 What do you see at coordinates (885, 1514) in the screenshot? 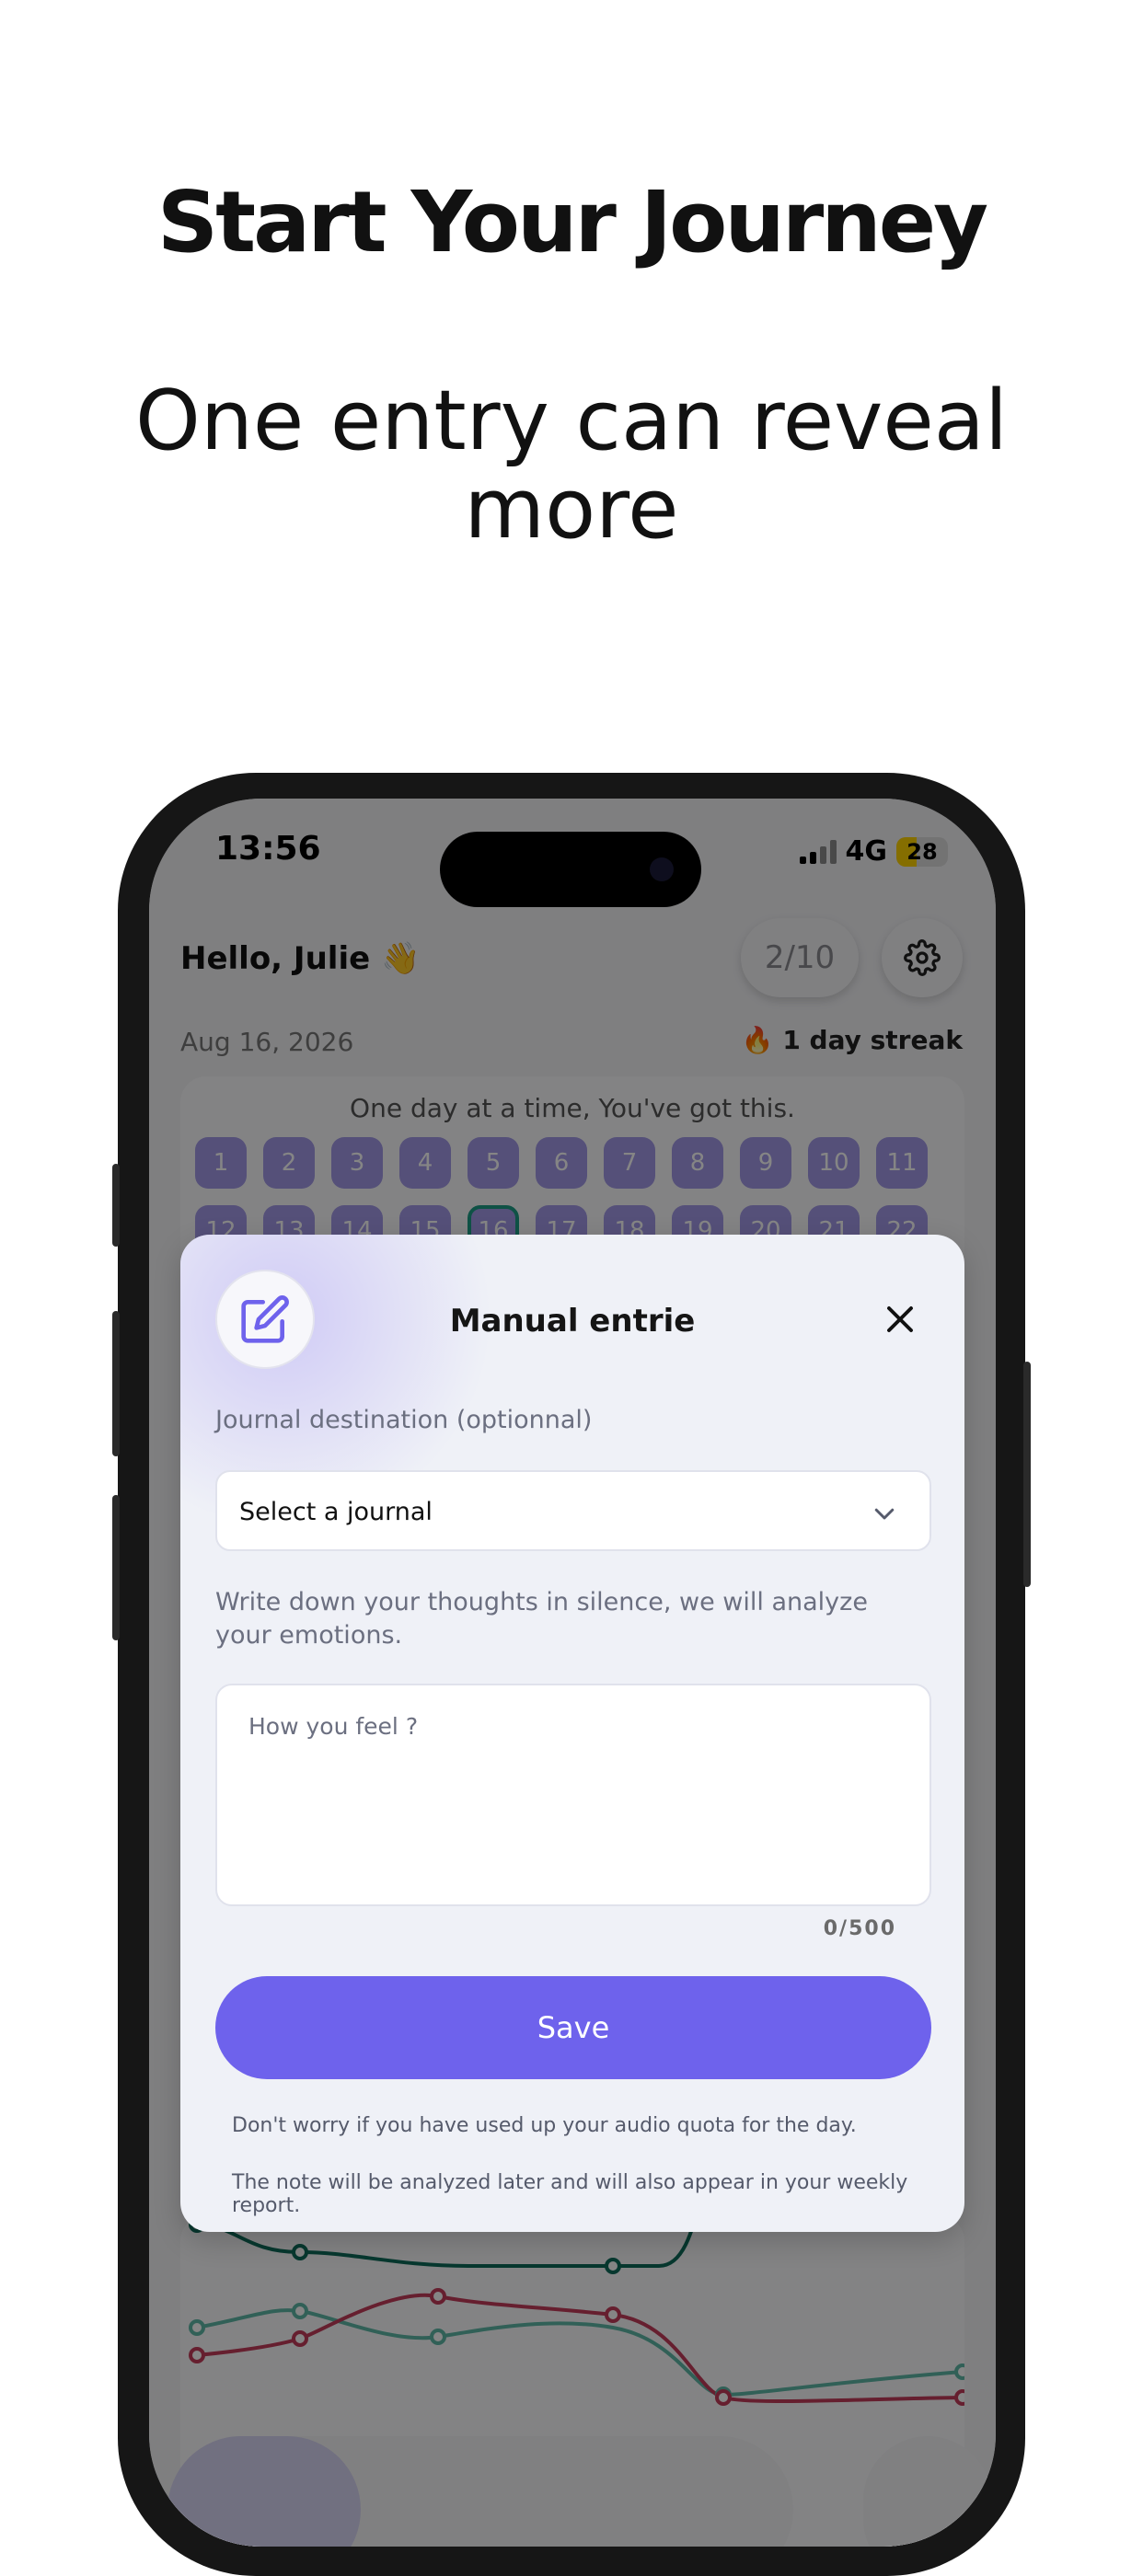
I see `chevron-down-icon` at bounding box center [885, 1514].